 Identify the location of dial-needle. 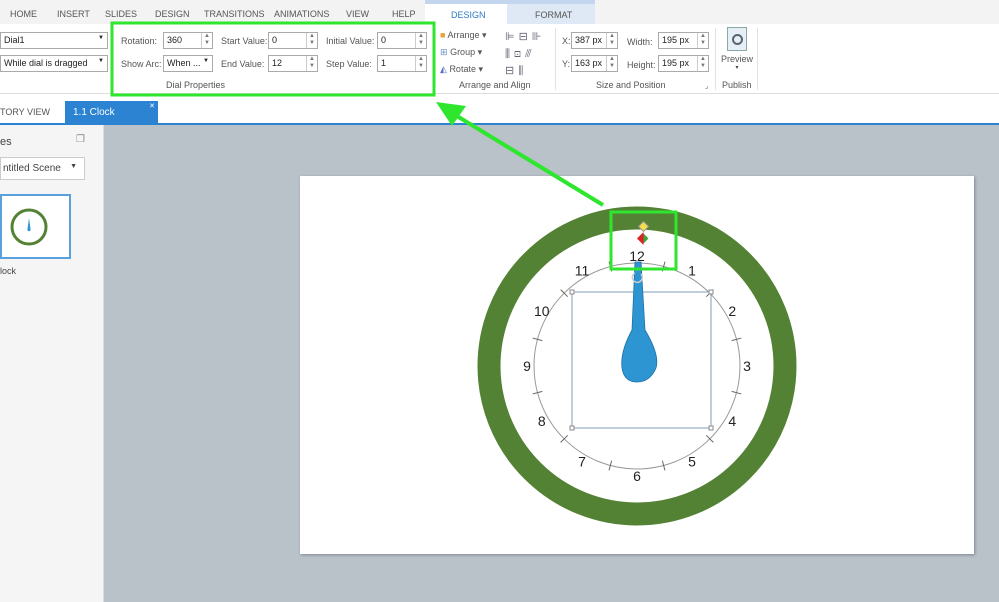
(639, 322).